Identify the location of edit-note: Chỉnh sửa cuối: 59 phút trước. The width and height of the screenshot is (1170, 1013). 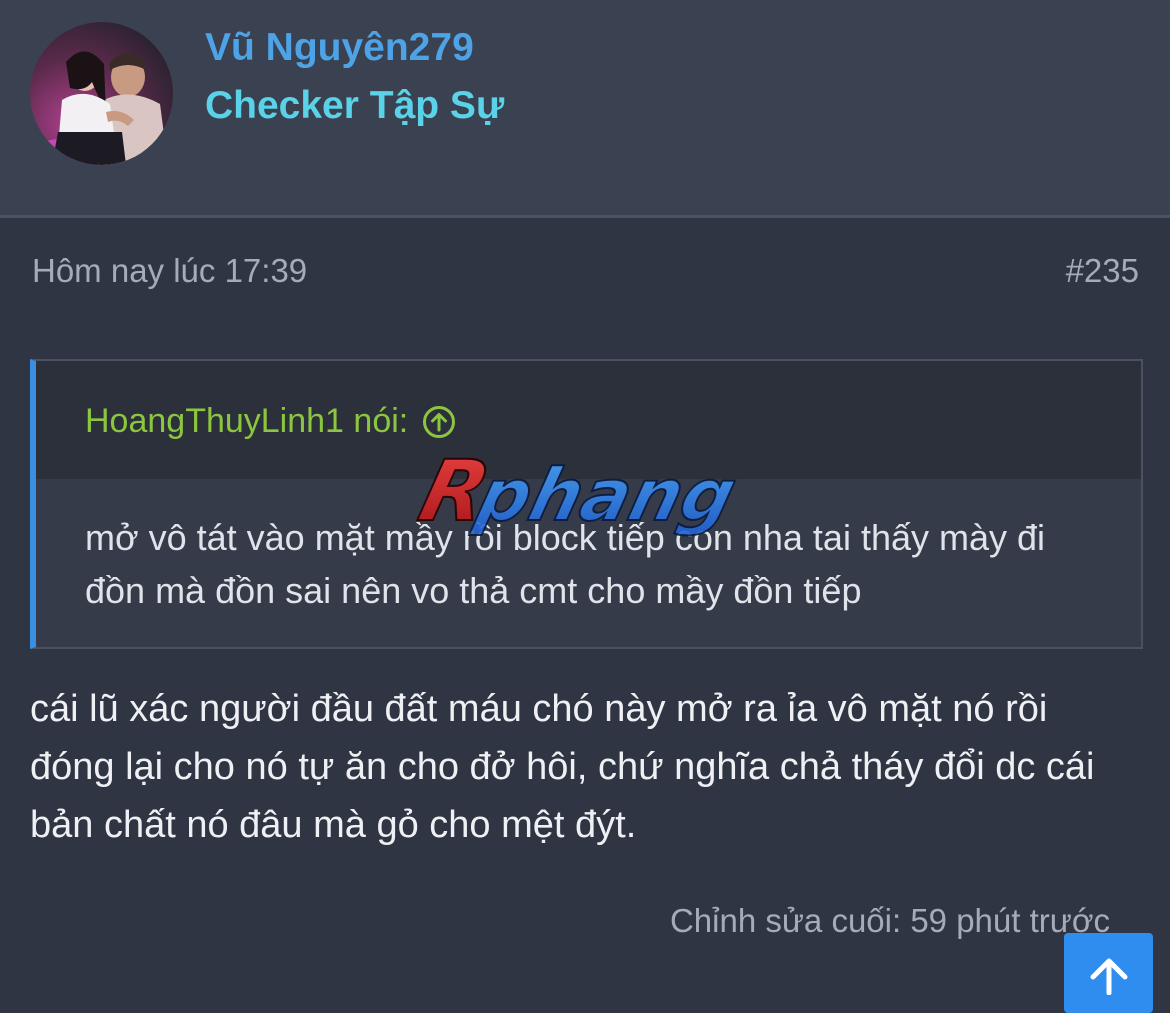
(889, 920).